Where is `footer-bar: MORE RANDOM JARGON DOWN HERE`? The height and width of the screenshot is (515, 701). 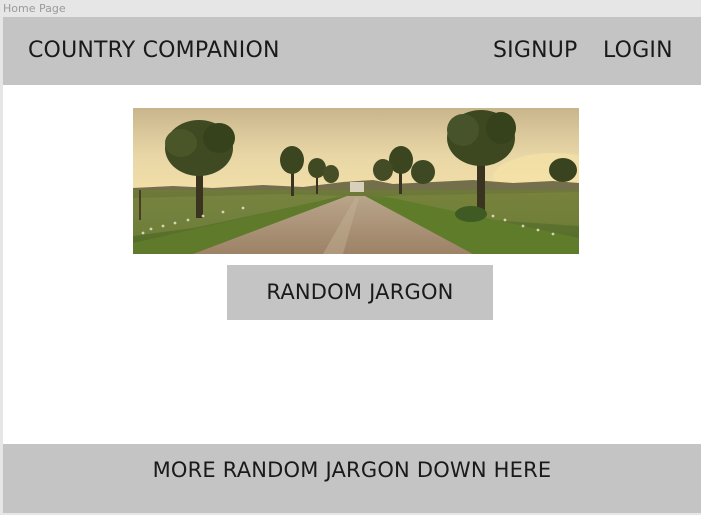
footer-bar: MORE RANDOM JARGON DOWN HERE is located at coordinates (352, 478).